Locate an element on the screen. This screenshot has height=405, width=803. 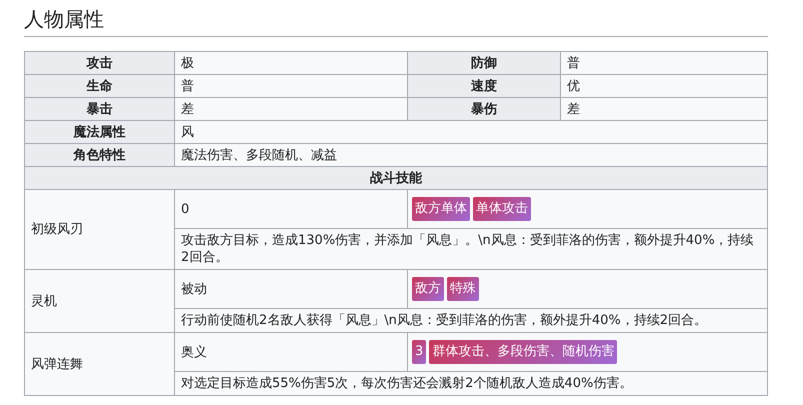
stat-label: 暴击 is located at coordinates (99, 109).